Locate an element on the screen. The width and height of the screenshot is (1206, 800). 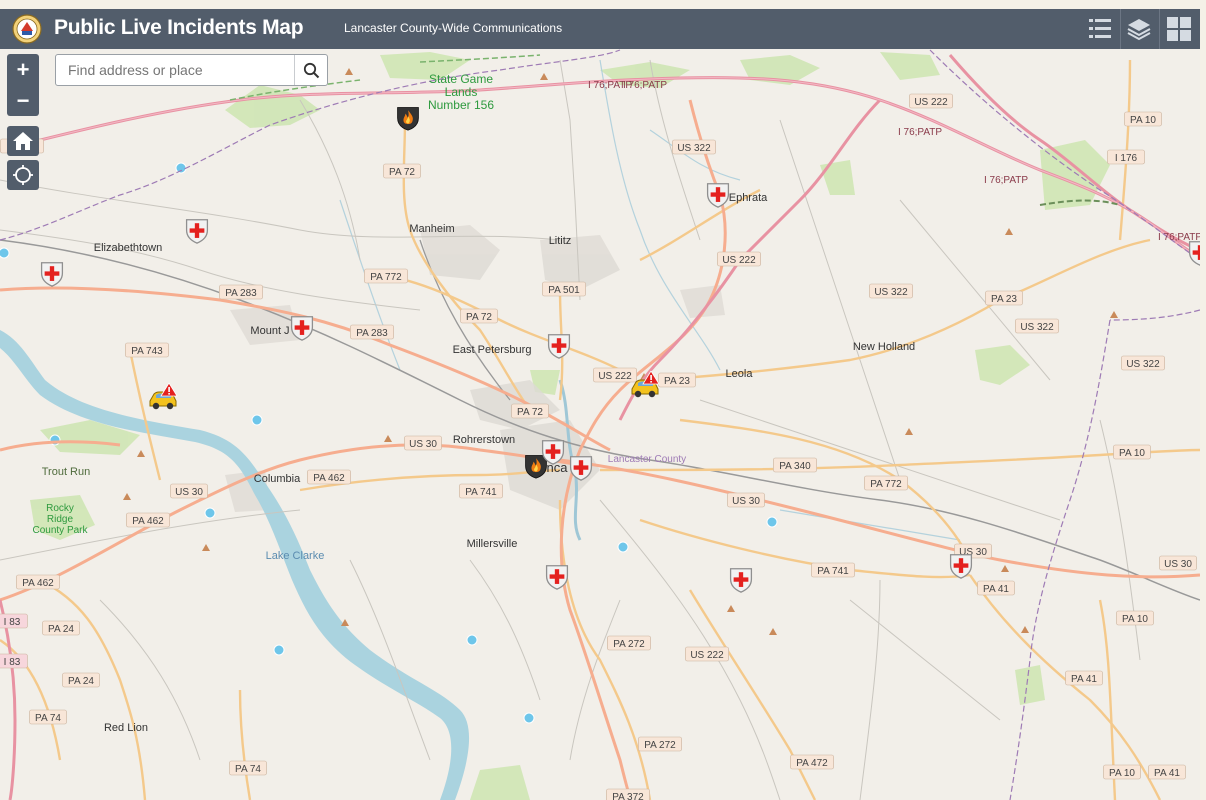
place-label: Ephrata is located at coordinates (748, 198).